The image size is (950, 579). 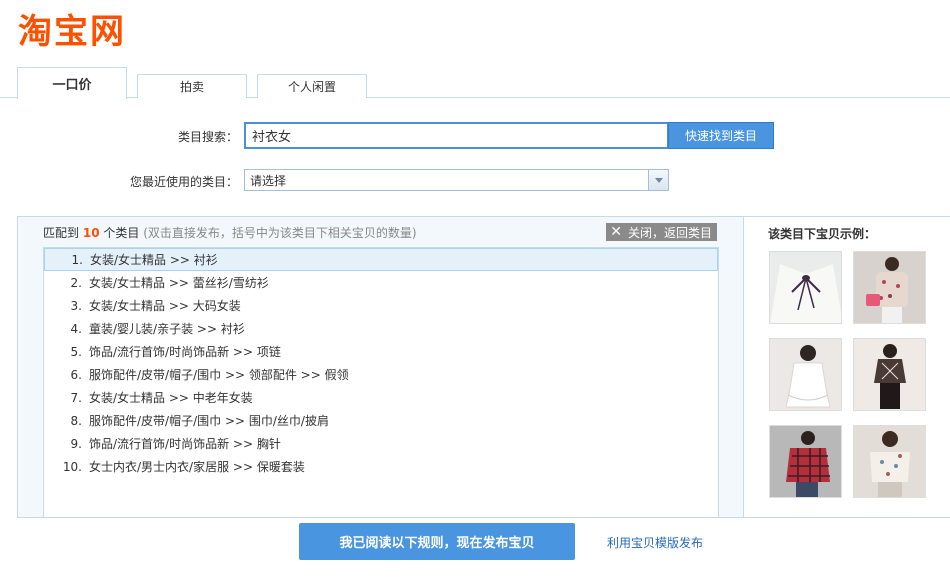 What do you see at coordinates (280, 233) in the screenshot?
I see `results-hint: (双击直接发布，括号中为该类目下相关宝贝的数量)` at bounding box center [280, 233].